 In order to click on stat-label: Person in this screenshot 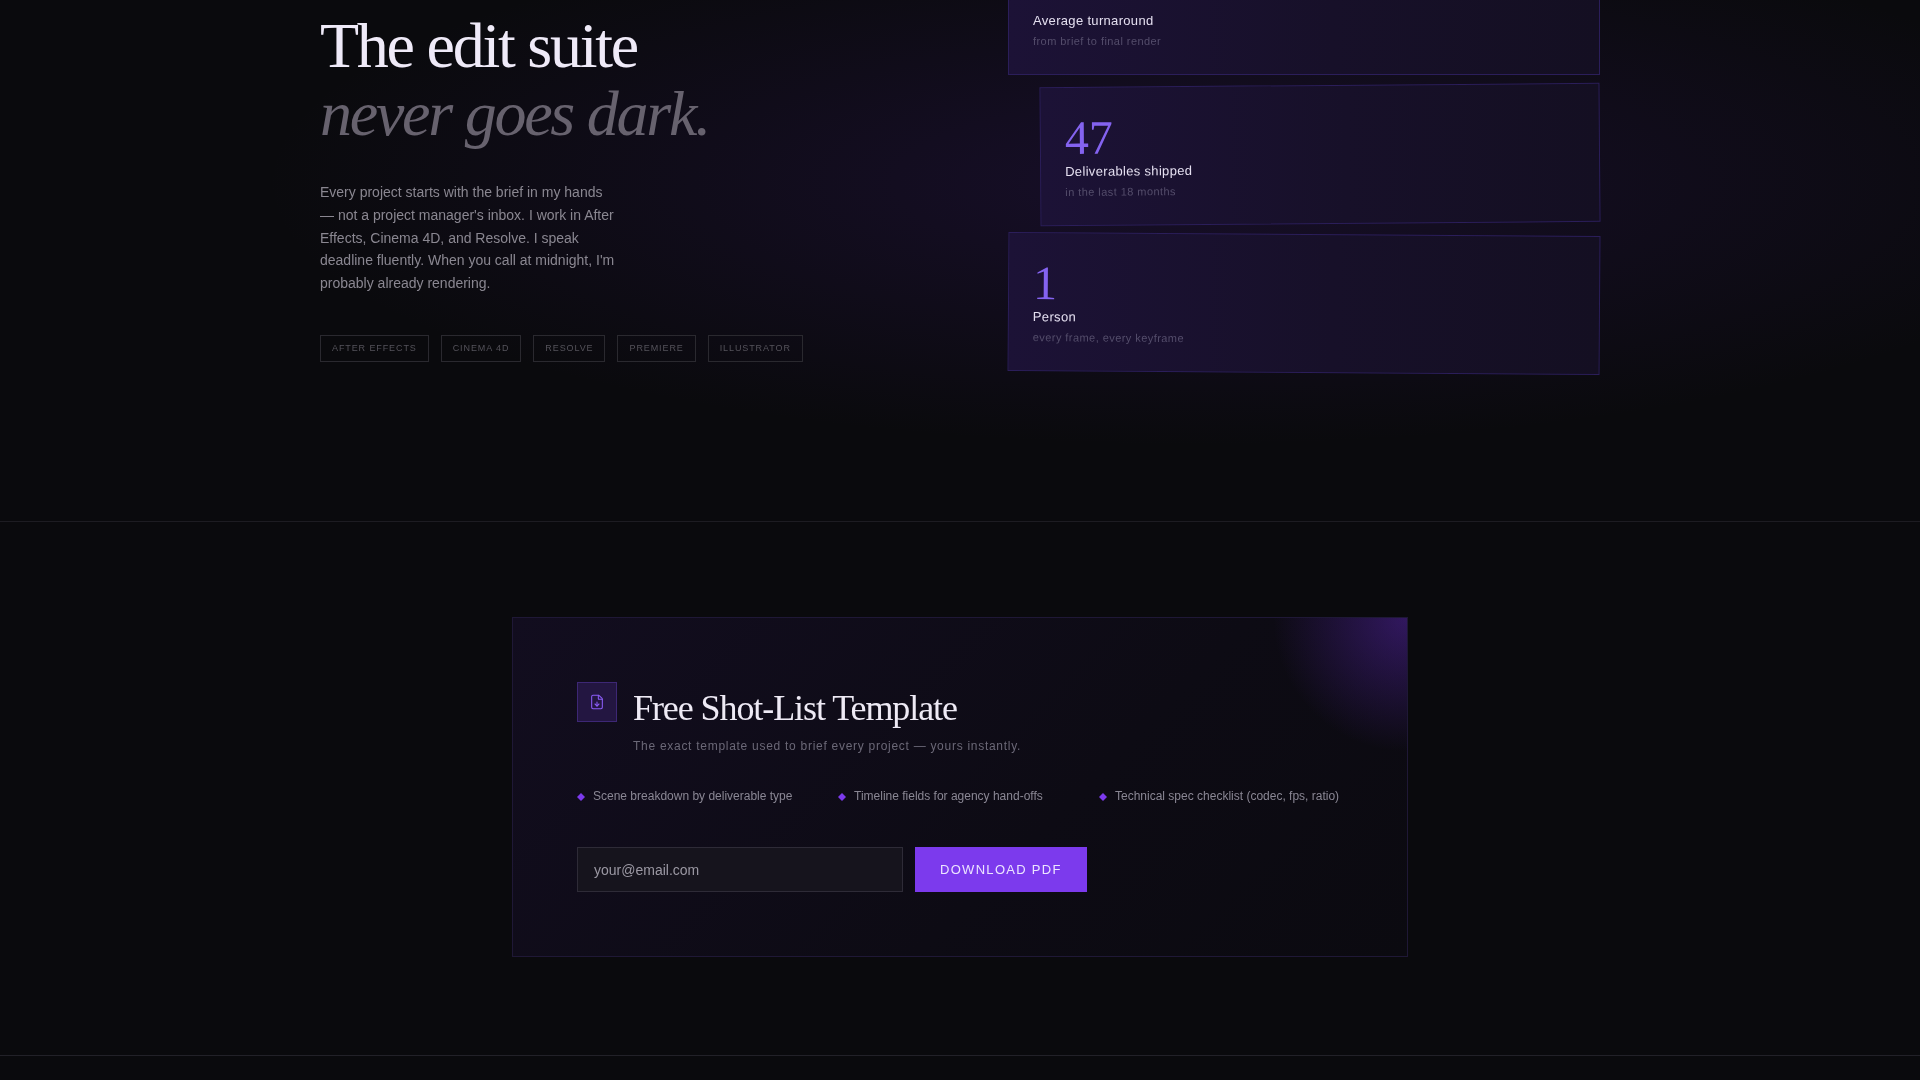, I will do `click(1054, 317)`.